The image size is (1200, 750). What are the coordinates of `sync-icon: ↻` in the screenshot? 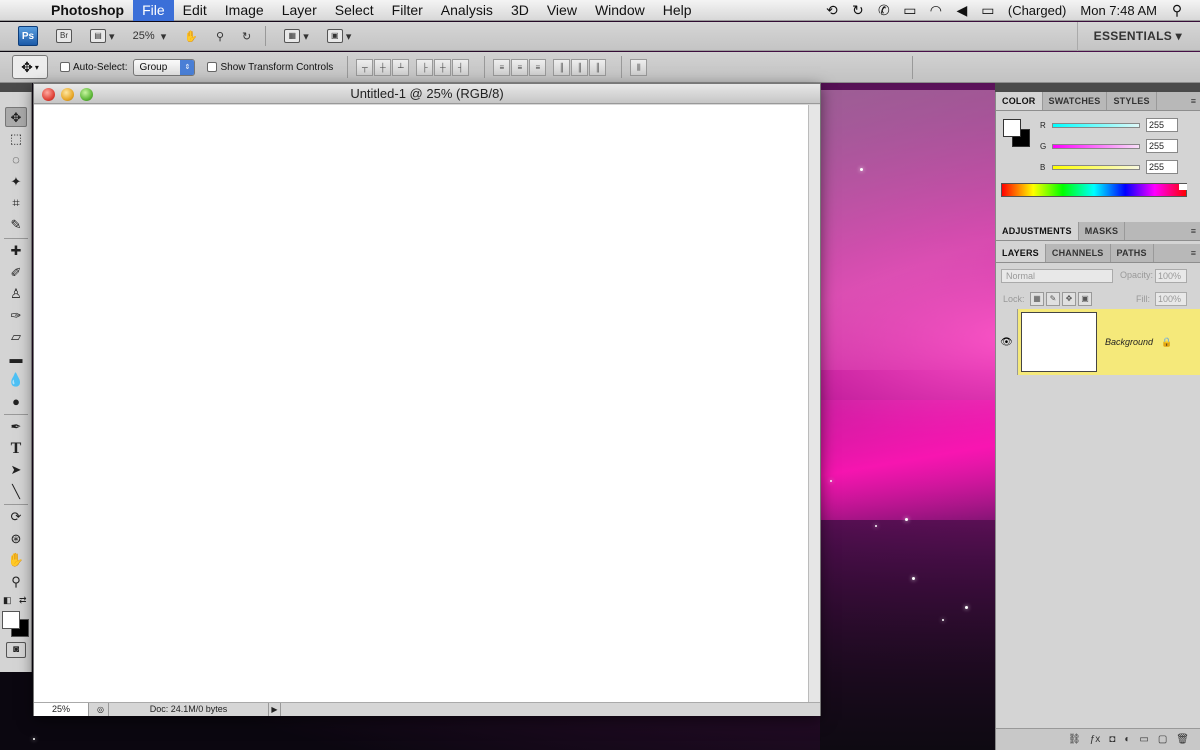 It's located at (858, 10).